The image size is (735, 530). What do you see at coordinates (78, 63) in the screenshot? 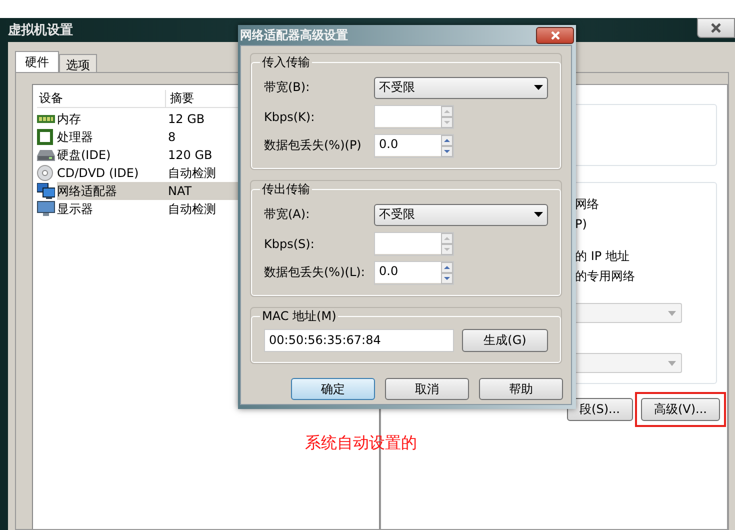
I see `tab: 选项` at bounding box center [78, 63].